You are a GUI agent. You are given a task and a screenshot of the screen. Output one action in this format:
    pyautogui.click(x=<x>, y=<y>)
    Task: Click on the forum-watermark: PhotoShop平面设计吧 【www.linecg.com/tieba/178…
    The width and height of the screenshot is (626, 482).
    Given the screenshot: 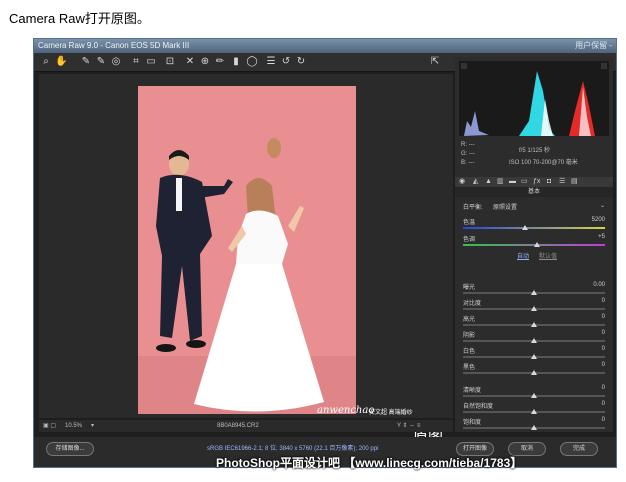 What is the action you would take?
    pyautogui.click(x=369, y=463)
    